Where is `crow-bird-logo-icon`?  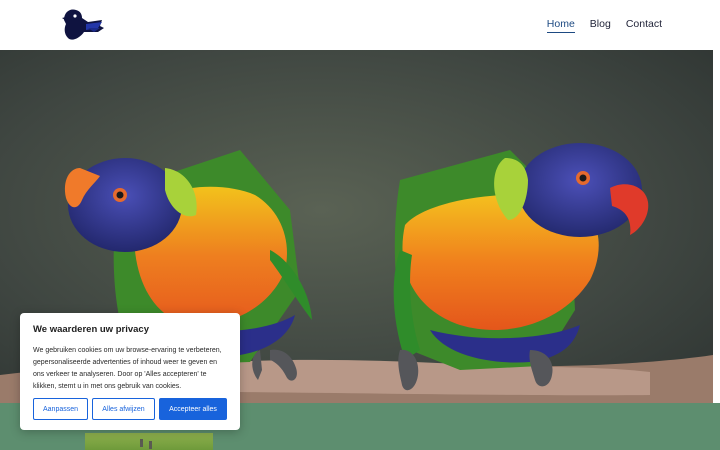 crow-bird-logo-icon is located at coordinates (83, 24).